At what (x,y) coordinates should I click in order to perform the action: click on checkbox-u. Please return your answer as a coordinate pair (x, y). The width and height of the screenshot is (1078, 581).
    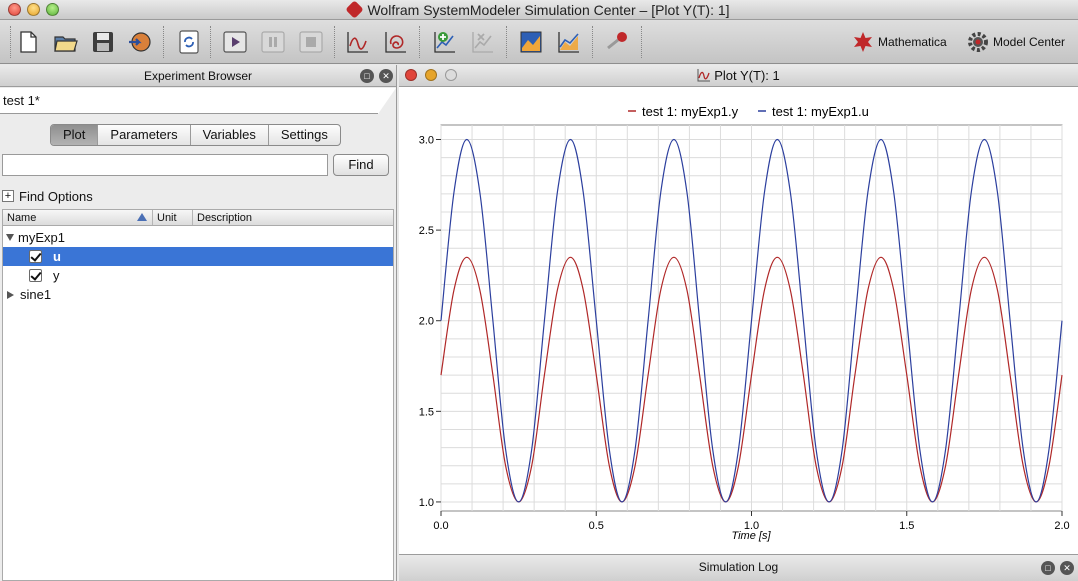
    Looking at the image, I should click on (35, 256).